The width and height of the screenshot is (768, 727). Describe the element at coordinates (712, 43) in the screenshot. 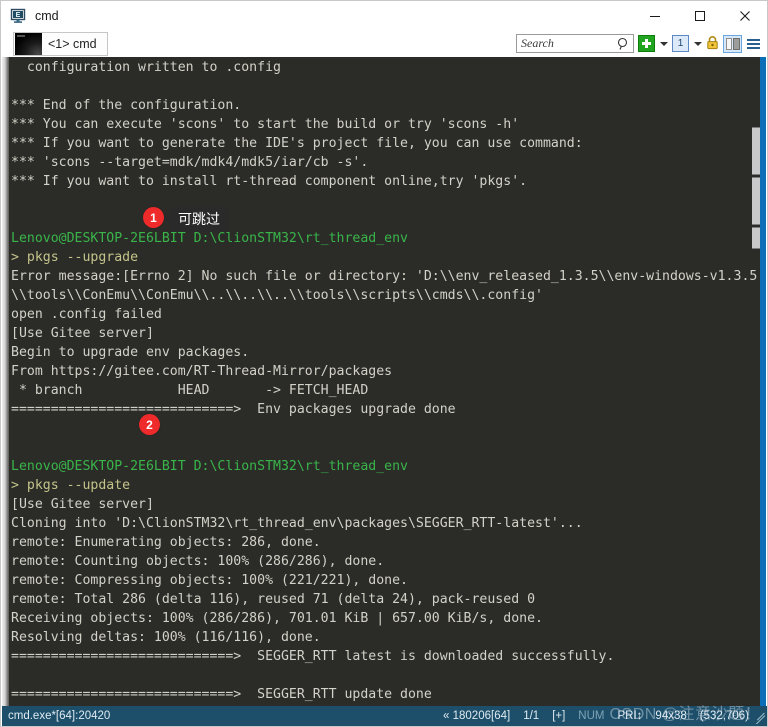

I see `lock-icon` at that location.